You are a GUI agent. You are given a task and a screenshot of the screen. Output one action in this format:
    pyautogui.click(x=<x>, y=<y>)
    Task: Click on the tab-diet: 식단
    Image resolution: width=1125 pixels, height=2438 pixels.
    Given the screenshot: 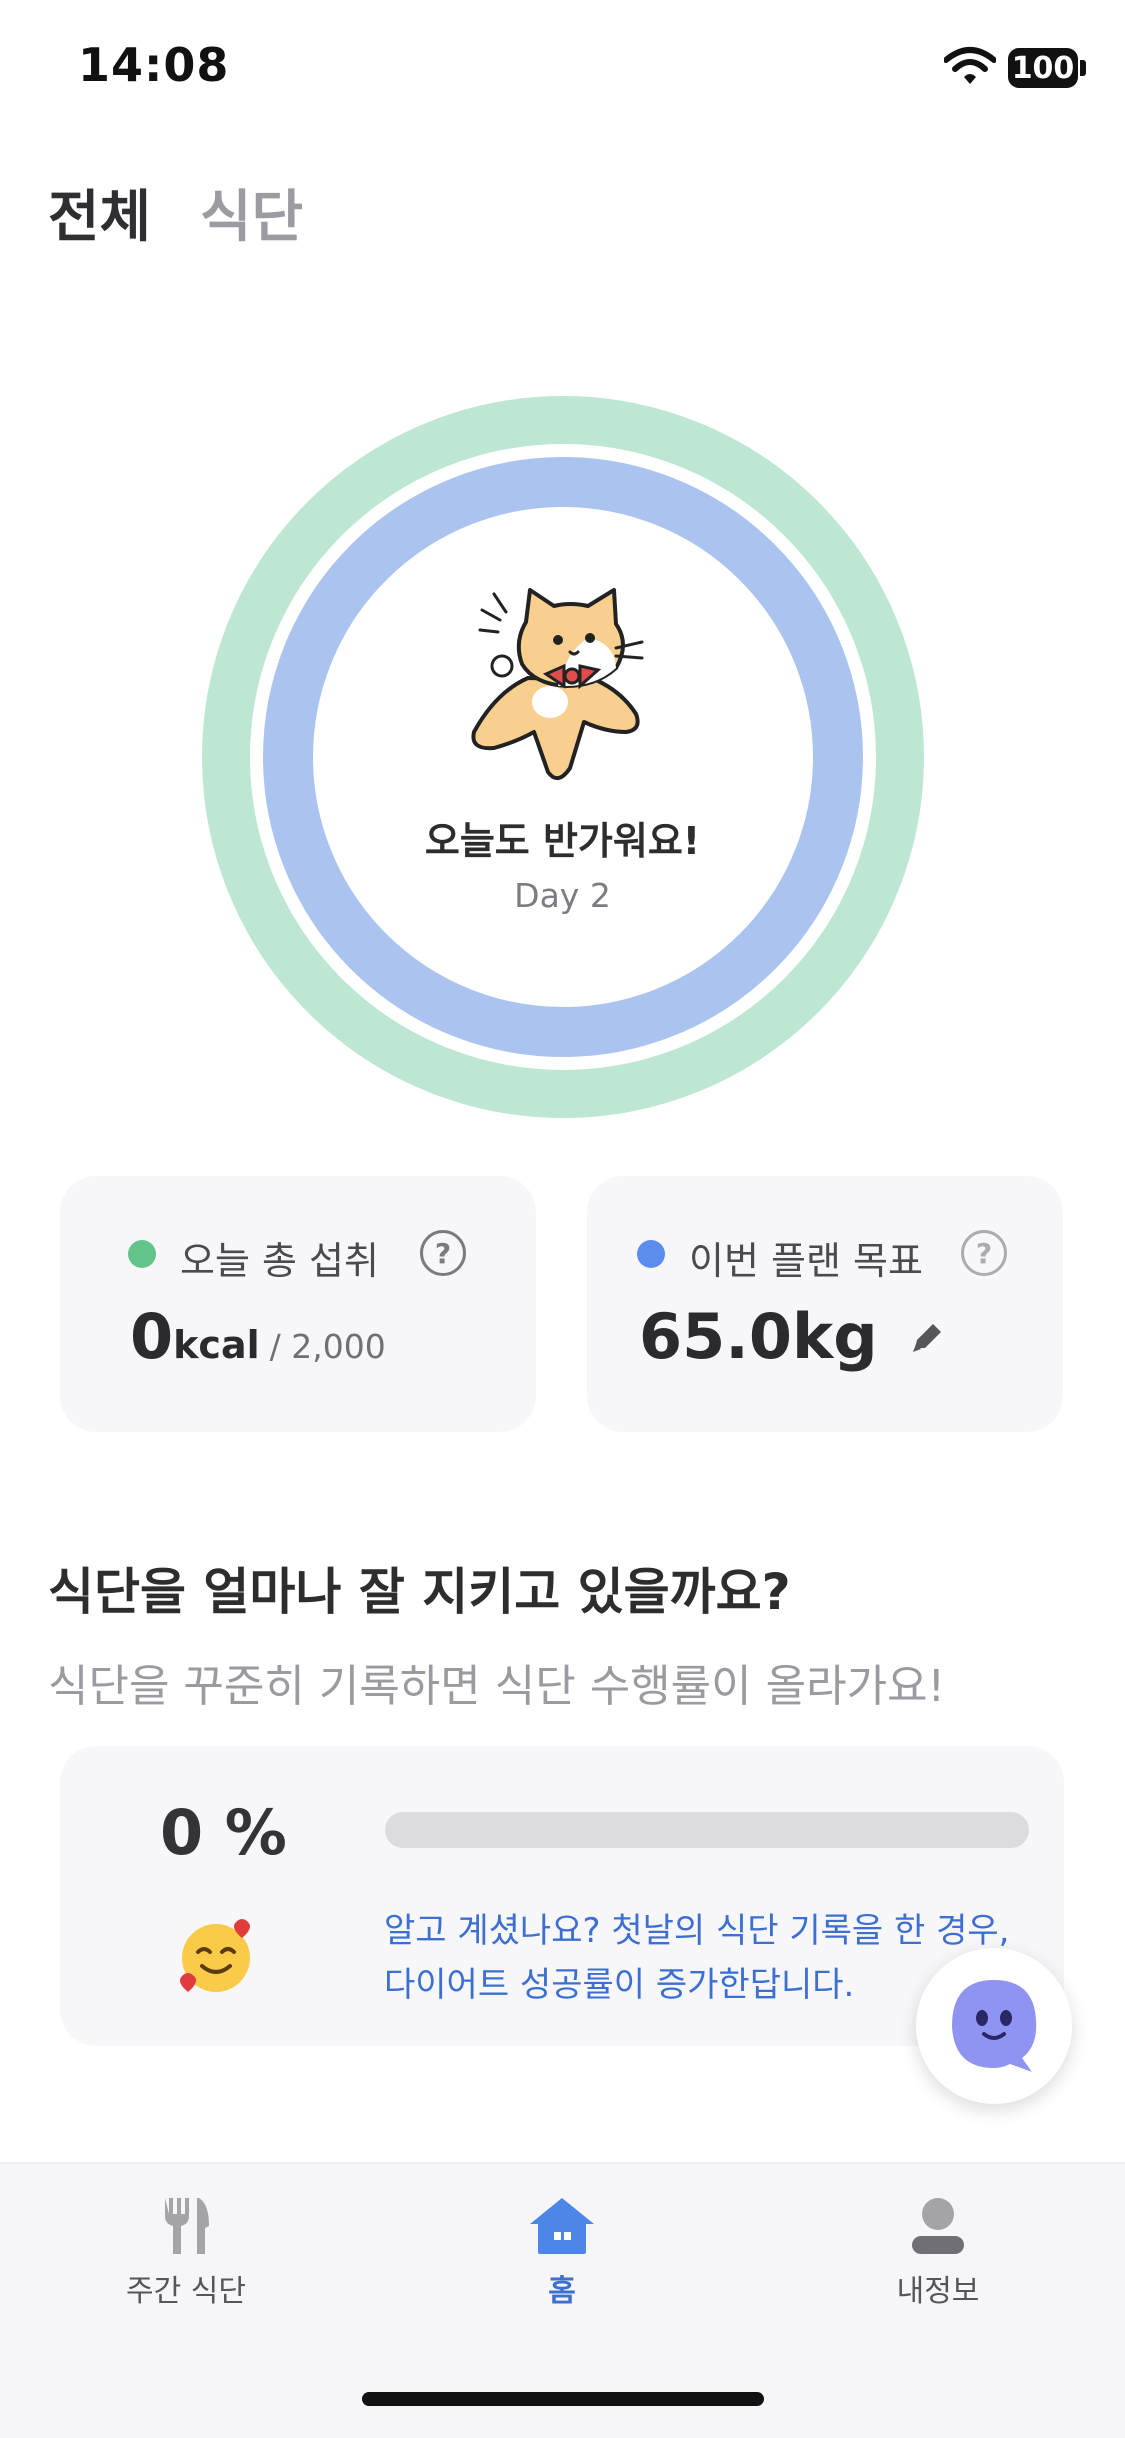 What is the action you would take?
    pyautogui.click(x=251, y=212)
    